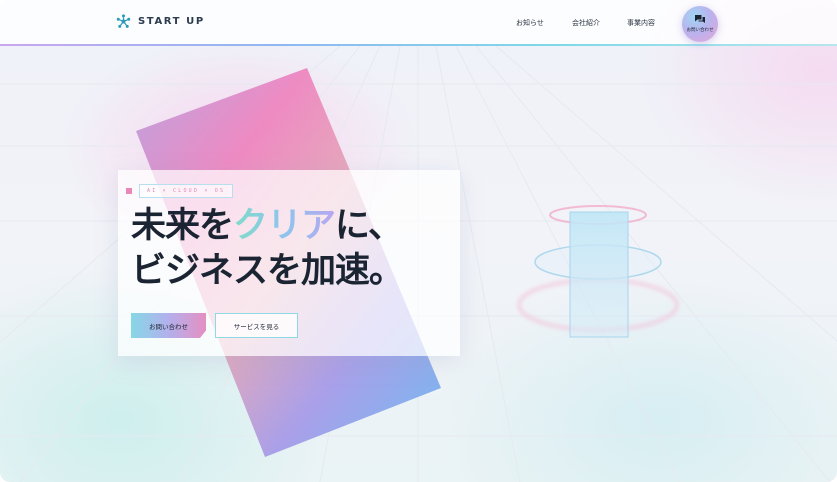  Describe the element at coordinates (168, 325) in the screenshot. I see `contact-button: お問い合わせ` at that location.